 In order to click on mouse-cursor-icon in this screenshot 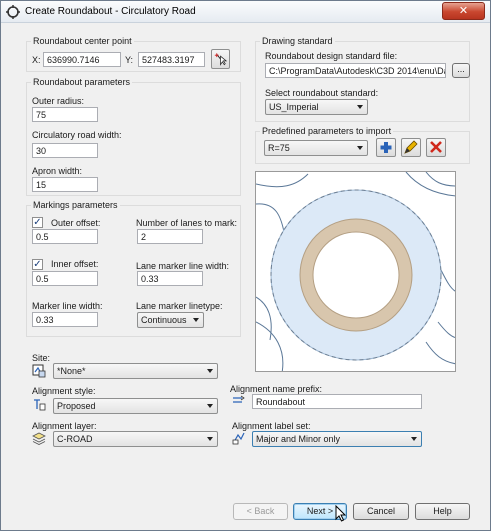, I will do `click(341, 513)`.